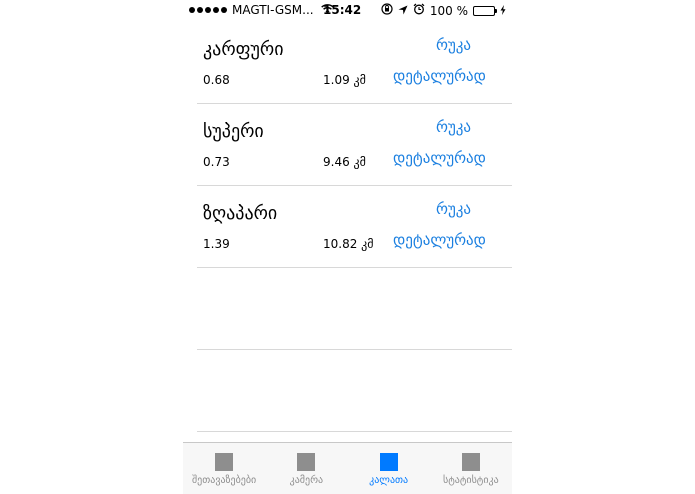  I want to click on orientation-lock-icon, so click(387, 10).